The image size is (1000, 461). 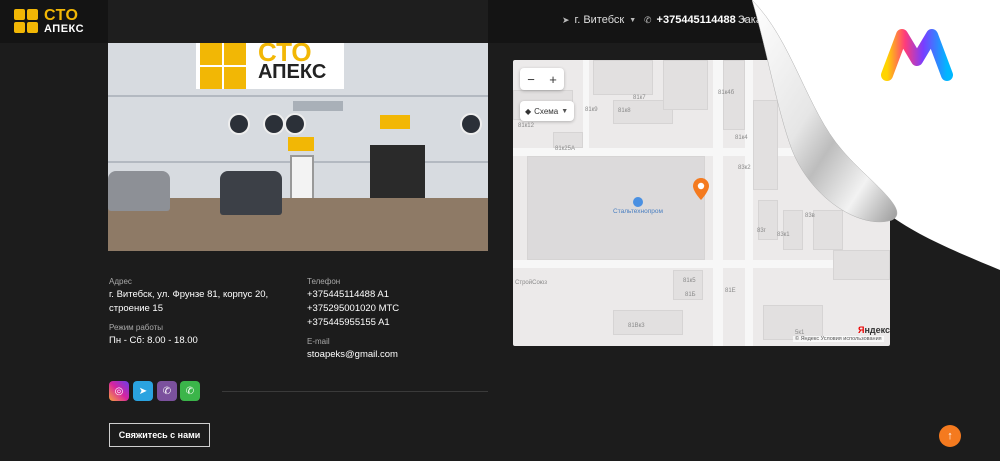 I want to click on map-label: 81к7, so click(x=639, y=98).